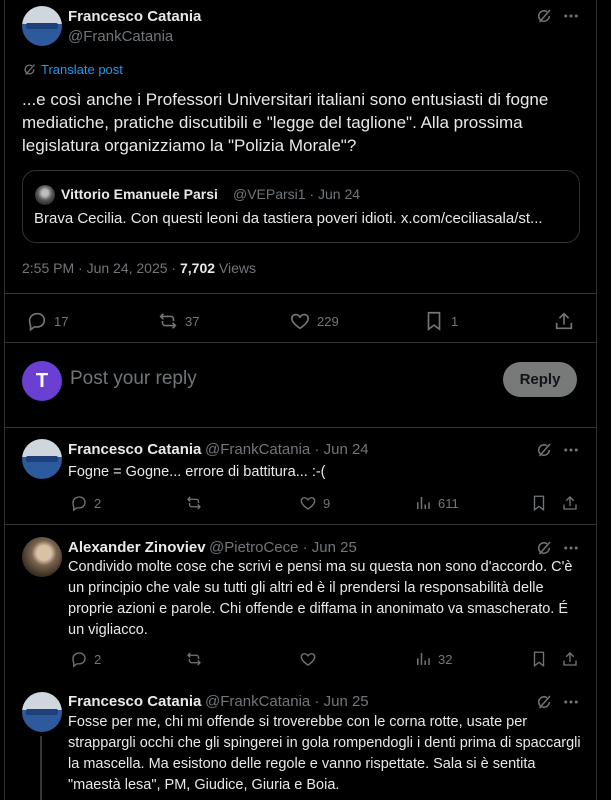 This screenshot has height=800, width=611. Describe the element at coordinates (445, 659) in the screenshot. I see `views-count: 32` at that location.